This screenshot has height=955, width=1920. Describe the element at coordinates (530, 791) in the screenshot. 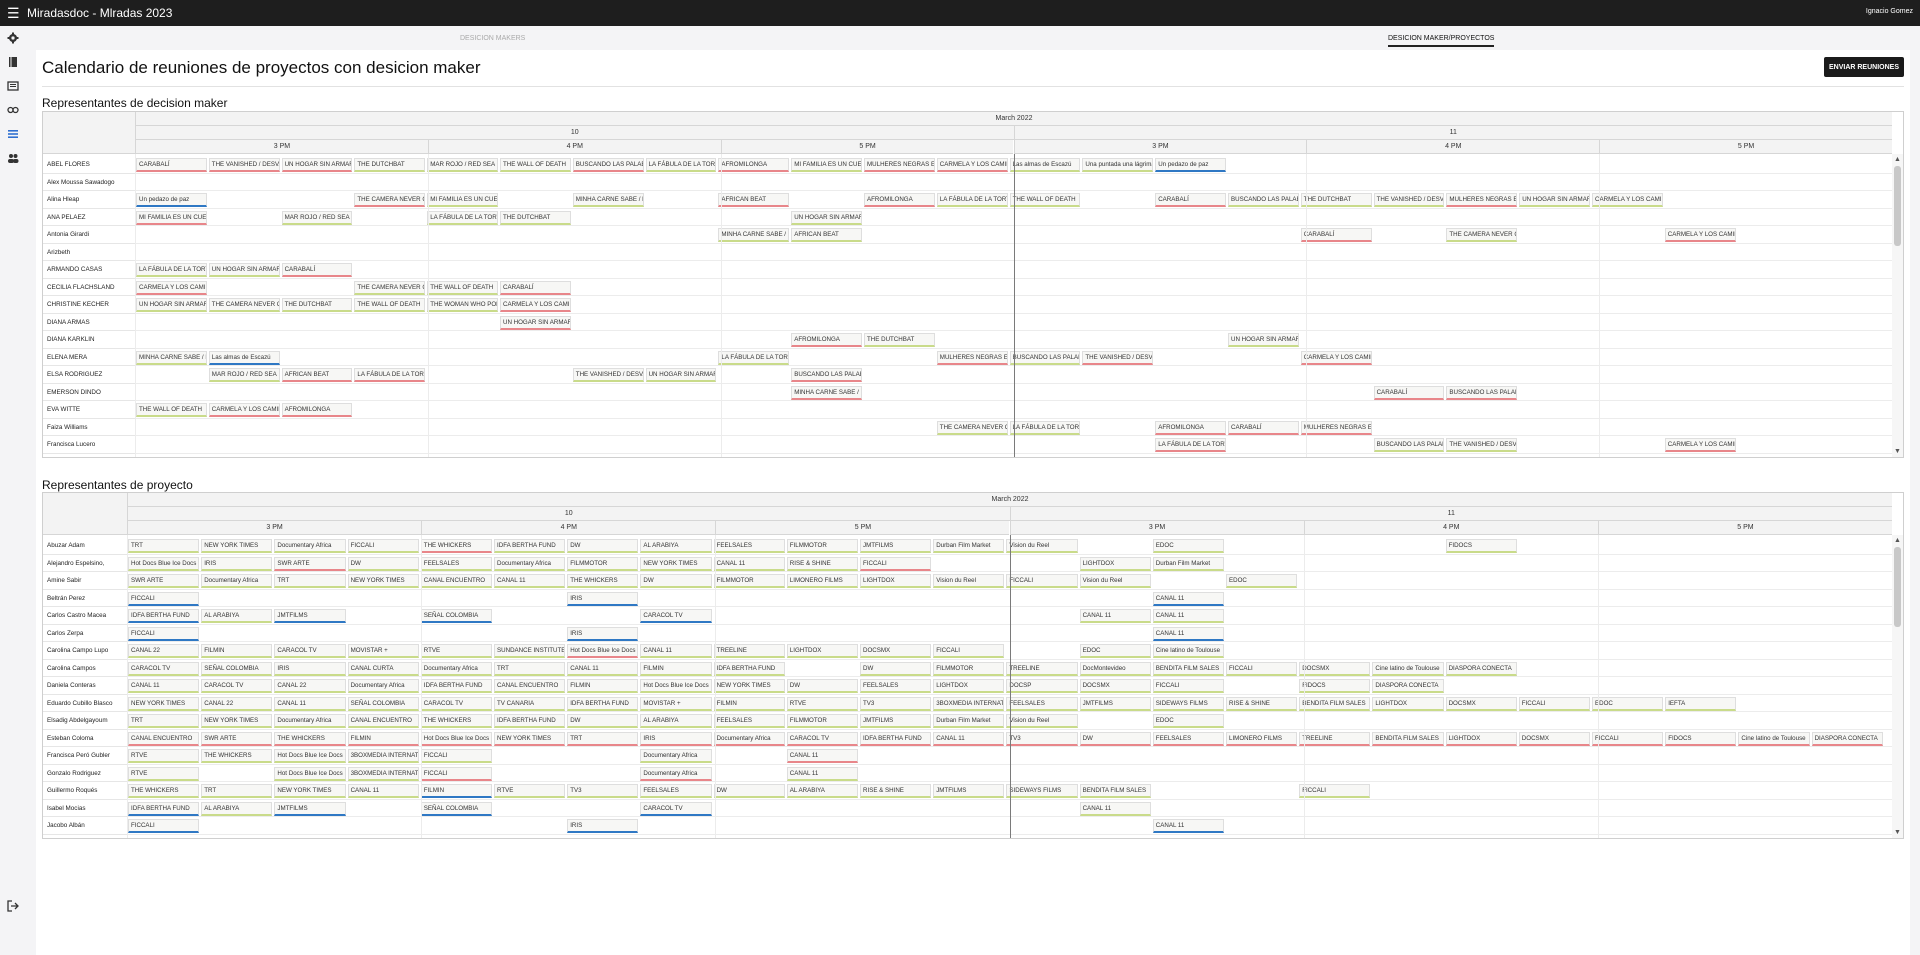

I see `event-block: RTVE` at that location.